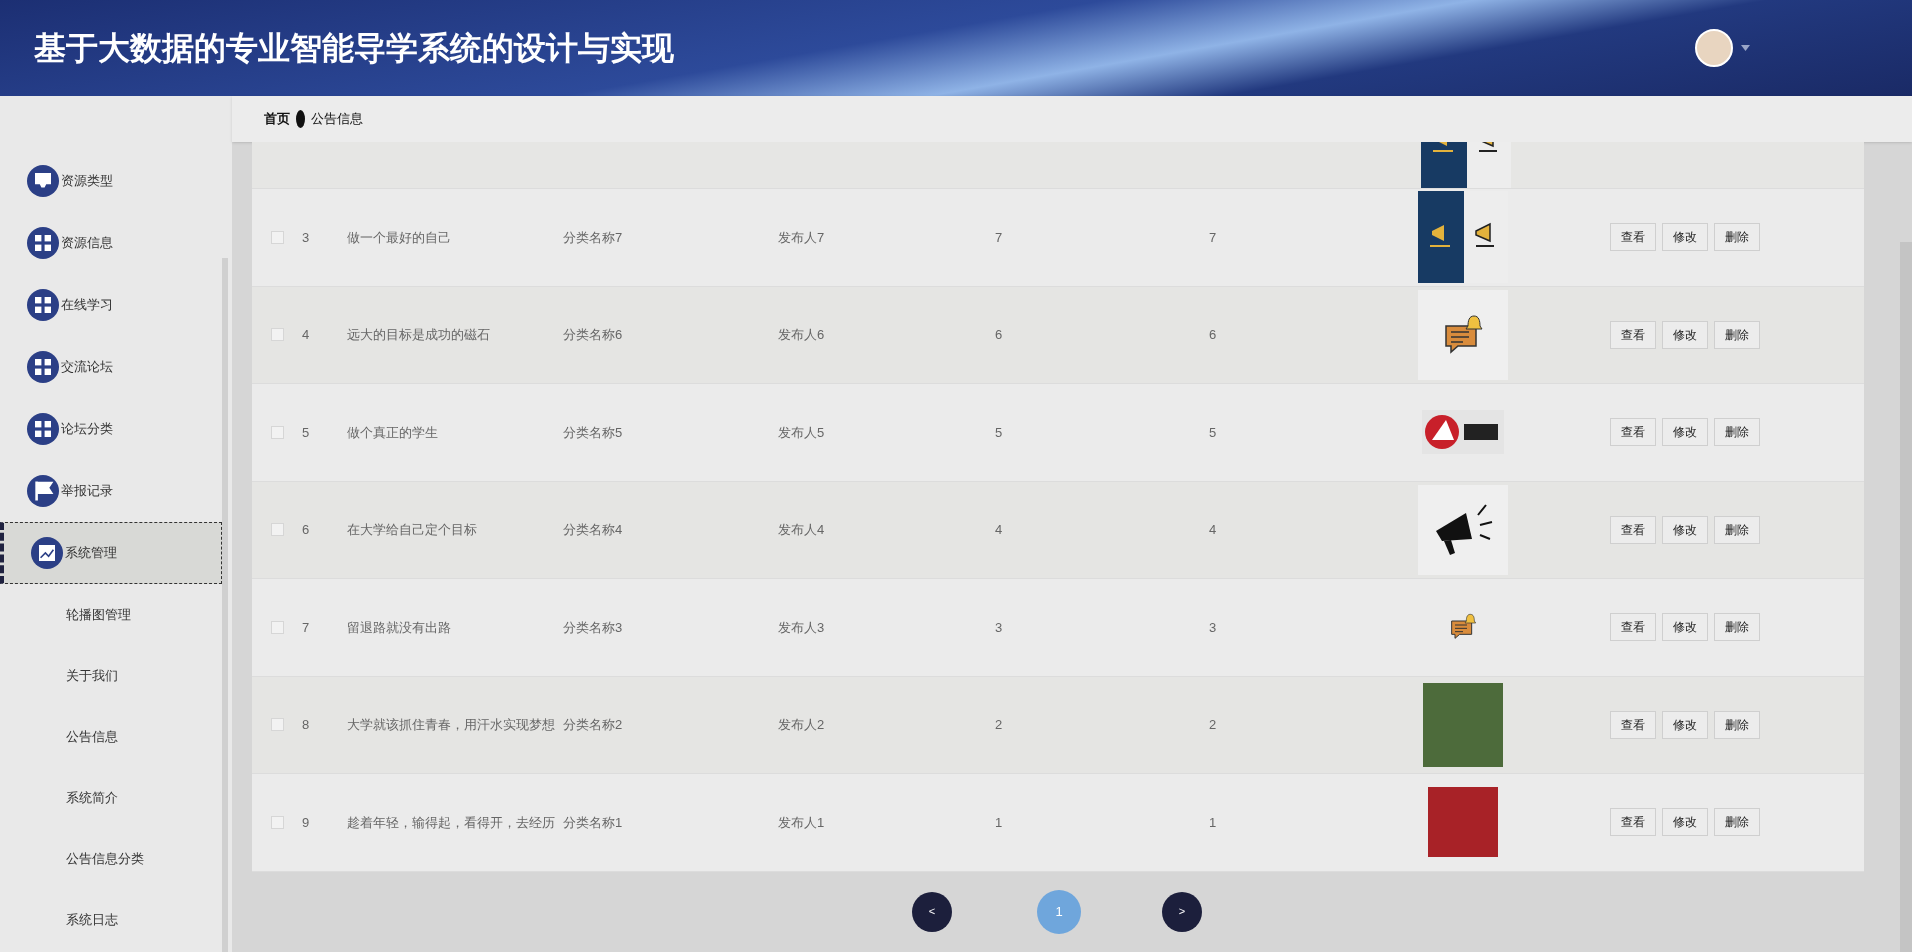 The height and width of the screenshot is (952, 1912). I want to click on table-cell: 分类名称1, so click(593, 822).